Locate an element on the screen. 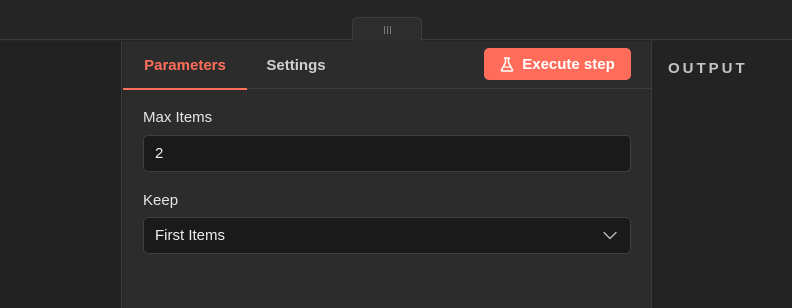  input-panel is located at coordinates (61, 174).